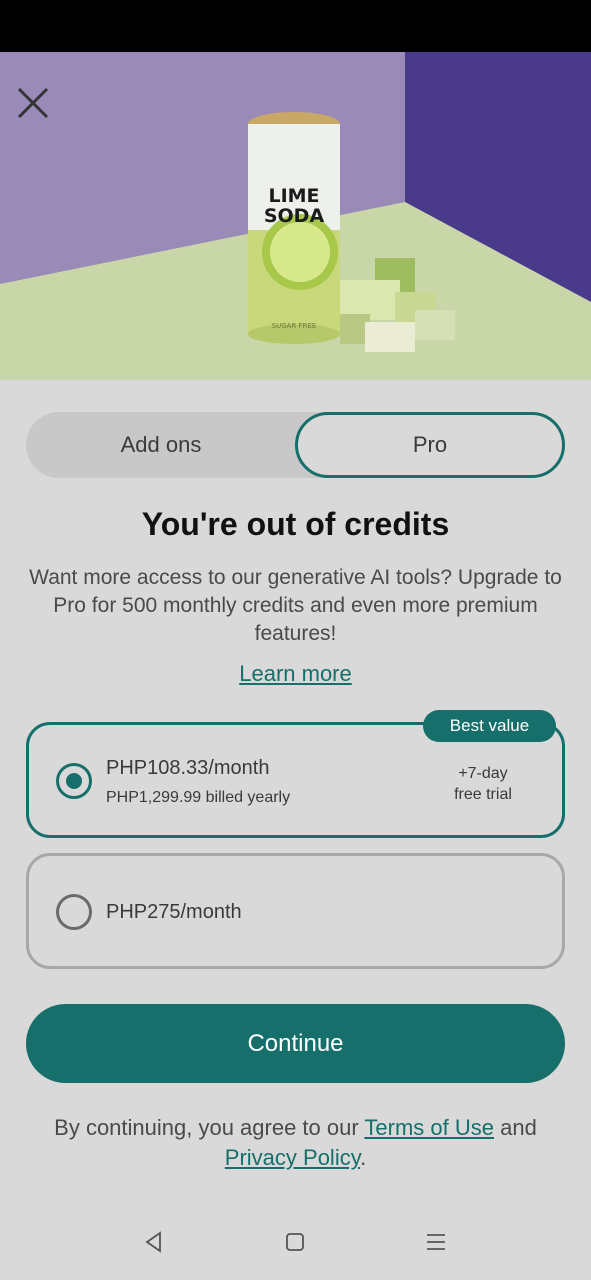 Image resolution: width=591 pixels, height=1280 pixels. I want to click on nav-menu-button, so click(436, 1244).